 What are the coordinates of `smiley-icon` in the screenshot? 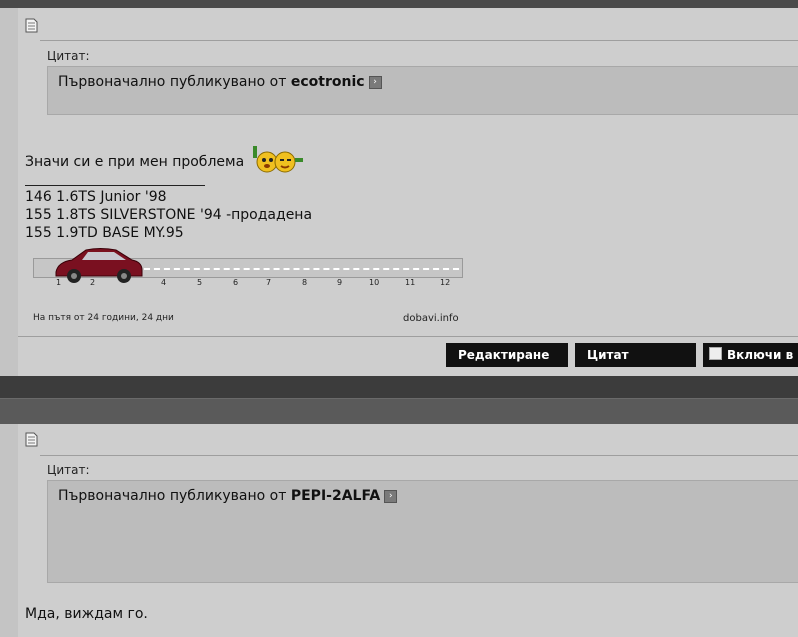 It's located at (277, 159).